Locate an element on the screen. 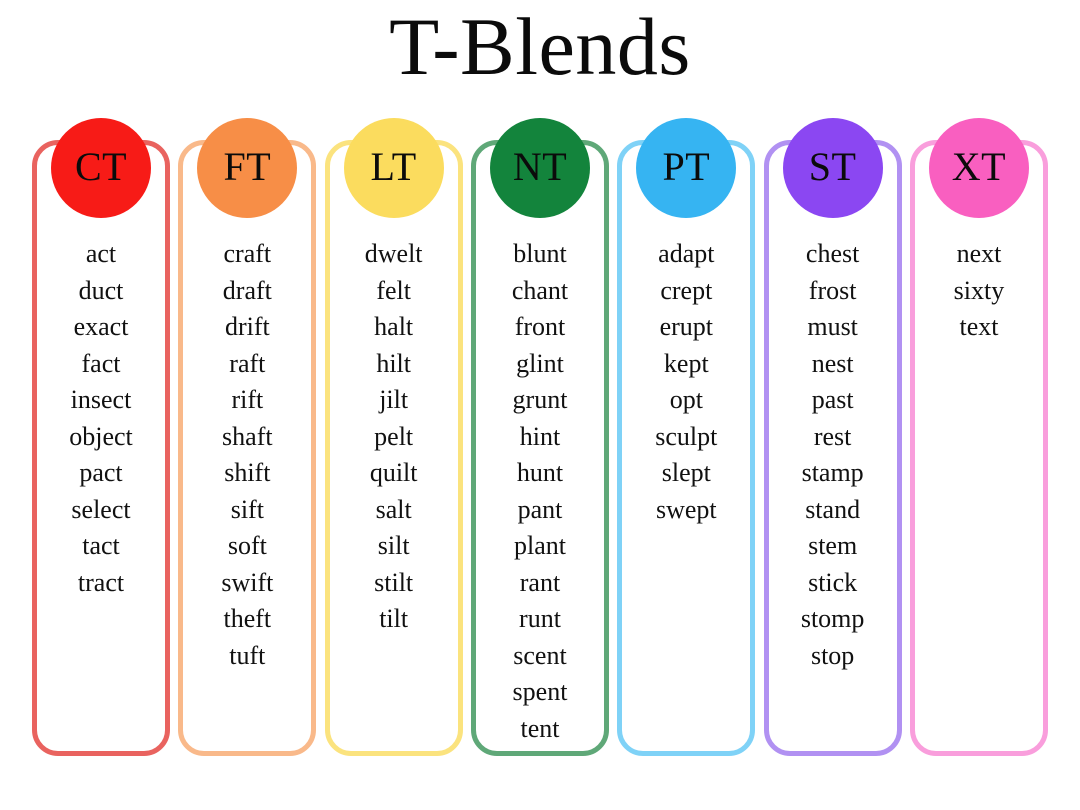 This screenshot has height=810, width=1080. word-item: sixty is located at coordinates (979, 290).